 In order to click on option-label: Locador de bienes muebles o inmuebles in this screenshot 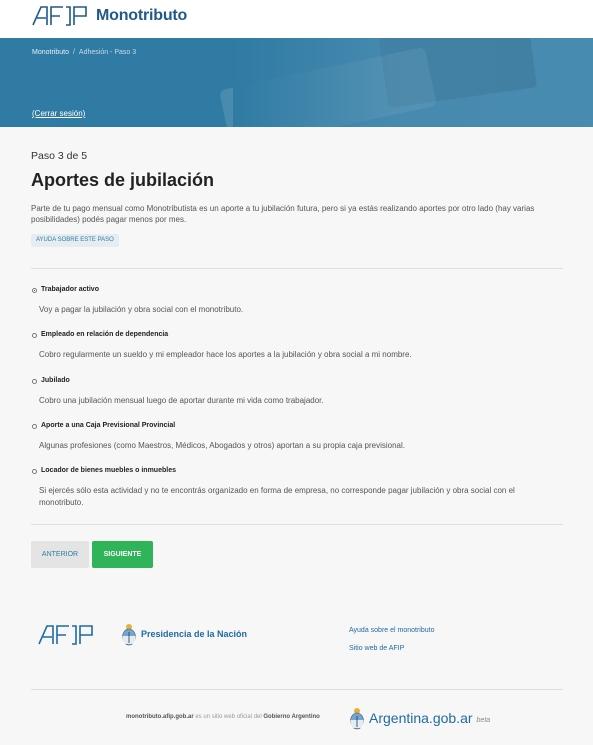, I will do `click(108, 470)`.